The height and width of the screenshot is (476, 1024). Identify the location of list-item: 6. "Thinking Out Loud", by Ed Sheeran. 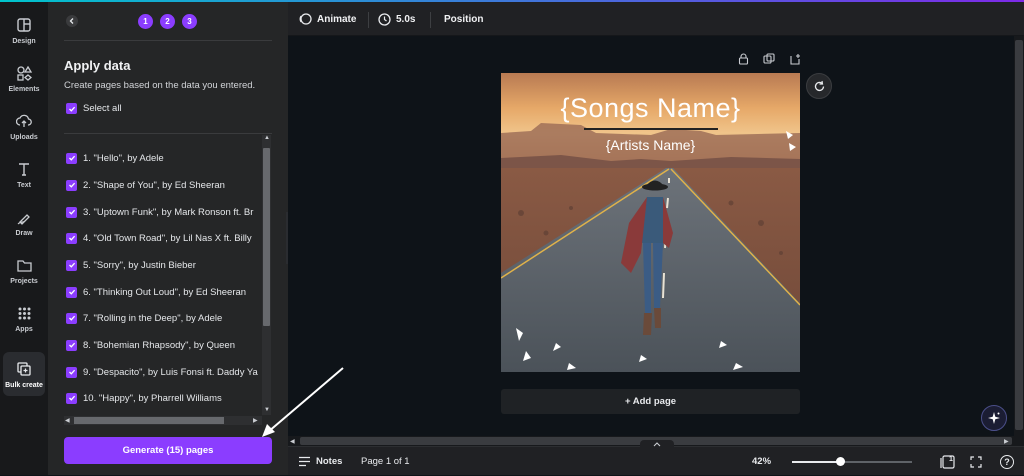
(164, 292).